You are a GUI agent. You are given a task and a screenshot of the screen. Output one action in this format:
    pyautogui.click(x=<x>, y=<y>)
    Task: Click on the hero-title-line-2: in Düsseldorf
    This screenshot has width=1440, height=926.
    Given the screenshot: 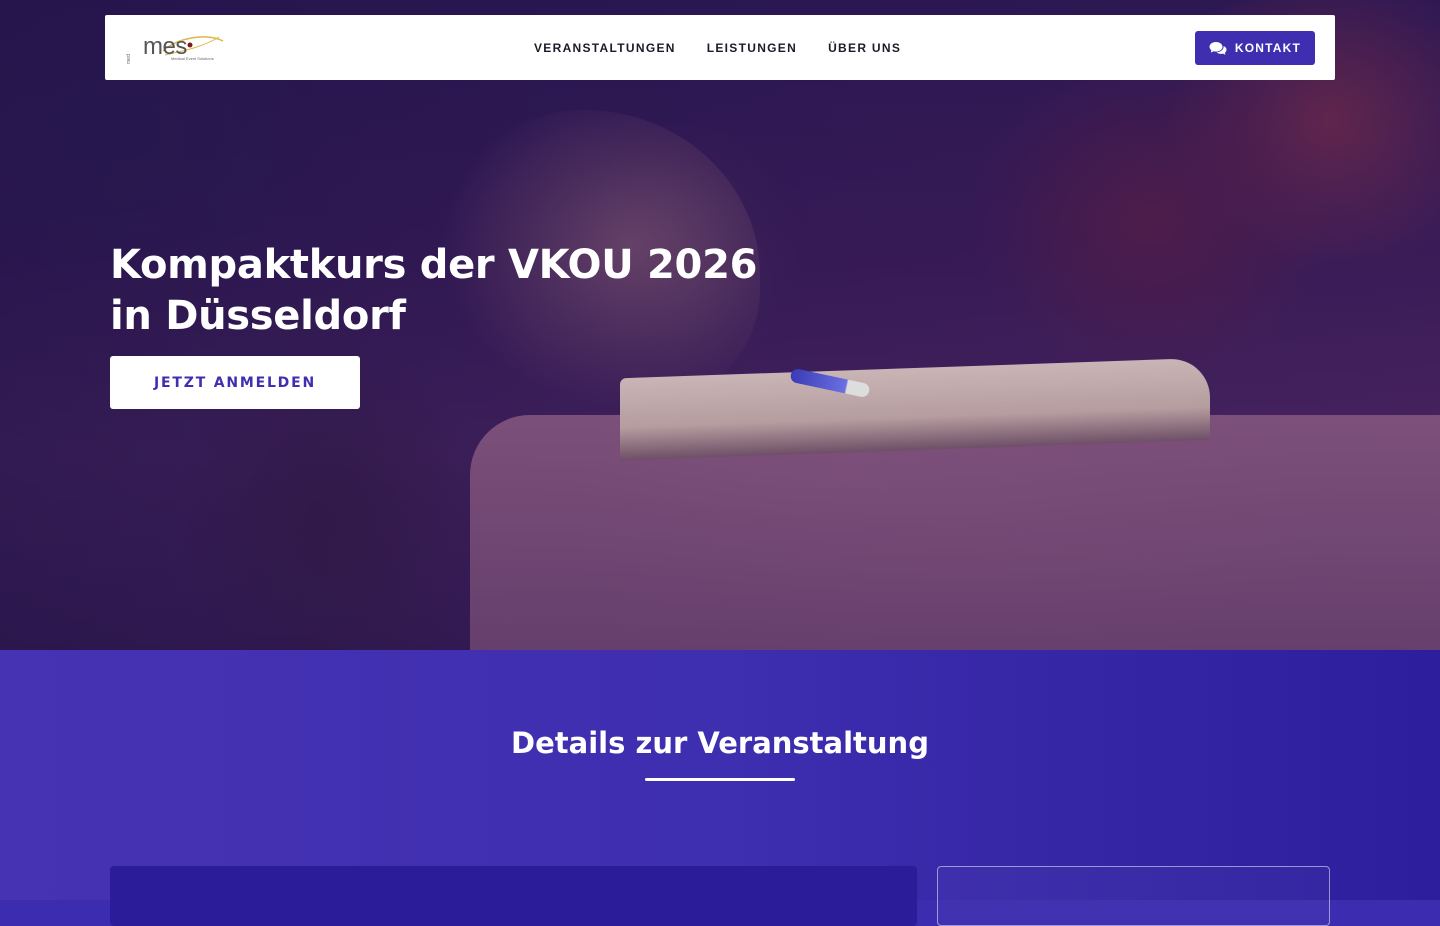 What is the action you would take?
    pyautogui.click(x=258, y=316)
    